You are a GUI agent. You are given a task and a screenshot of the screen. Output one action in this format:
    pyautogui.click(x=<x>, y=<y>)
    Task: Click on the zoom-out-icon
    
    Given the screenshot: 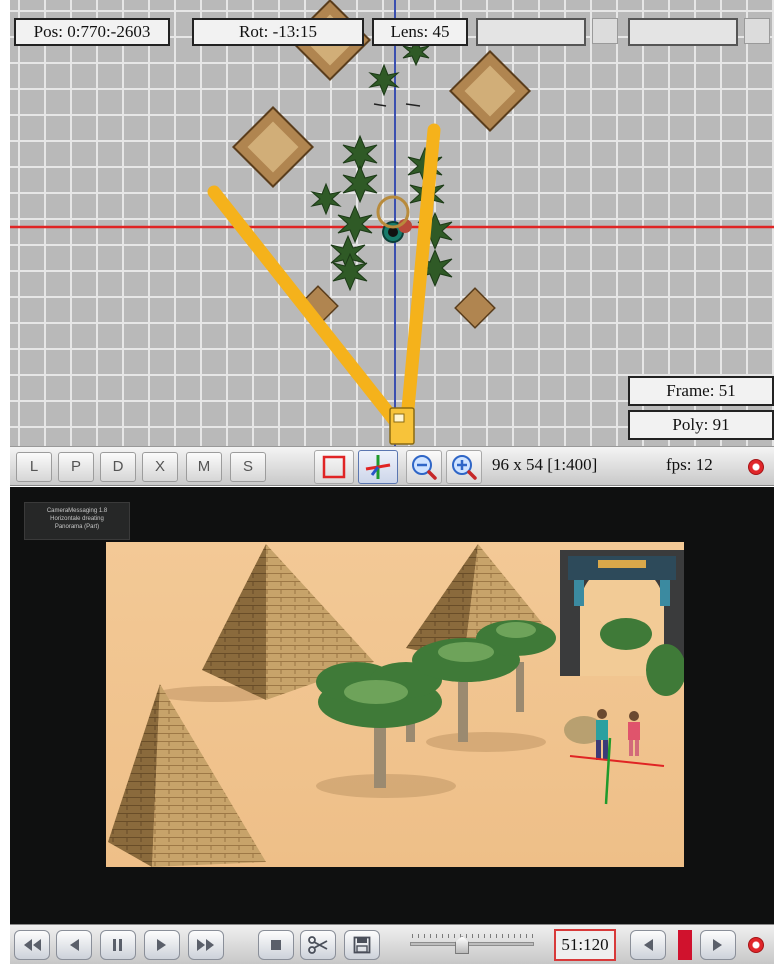 What is the action you would take?
    pyautogui.click(x=424, y=467)
    